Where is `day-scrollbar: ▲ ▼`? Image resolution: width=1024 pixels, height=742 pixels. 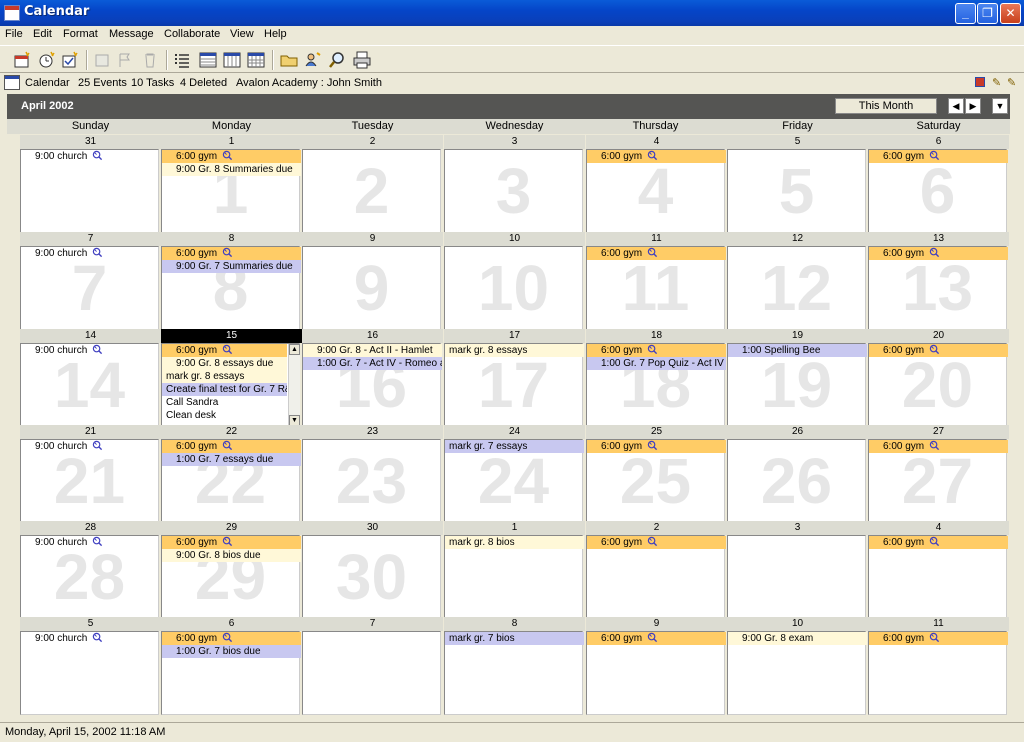 day-scrollbar: ▲ ▼ is located at coordinates (294, 385).